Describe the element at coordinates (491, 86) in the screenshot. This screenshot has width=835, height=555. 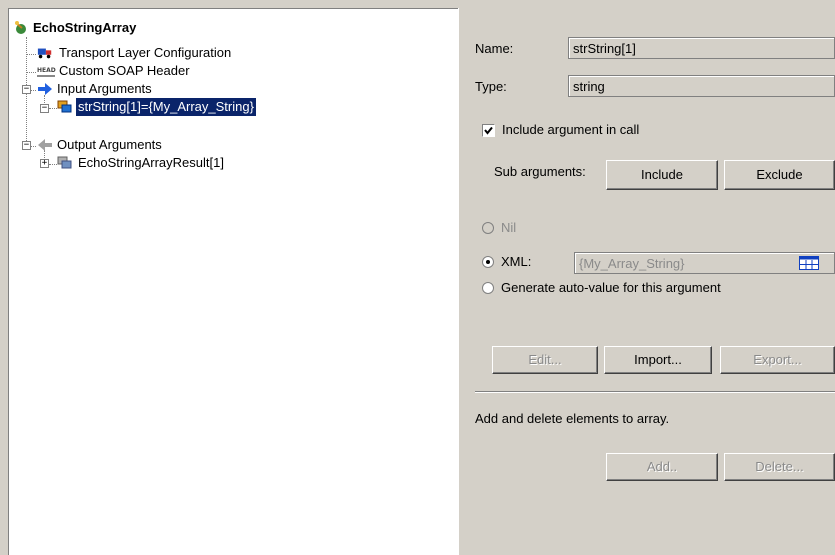
I see `type-label: Type:` at that location.